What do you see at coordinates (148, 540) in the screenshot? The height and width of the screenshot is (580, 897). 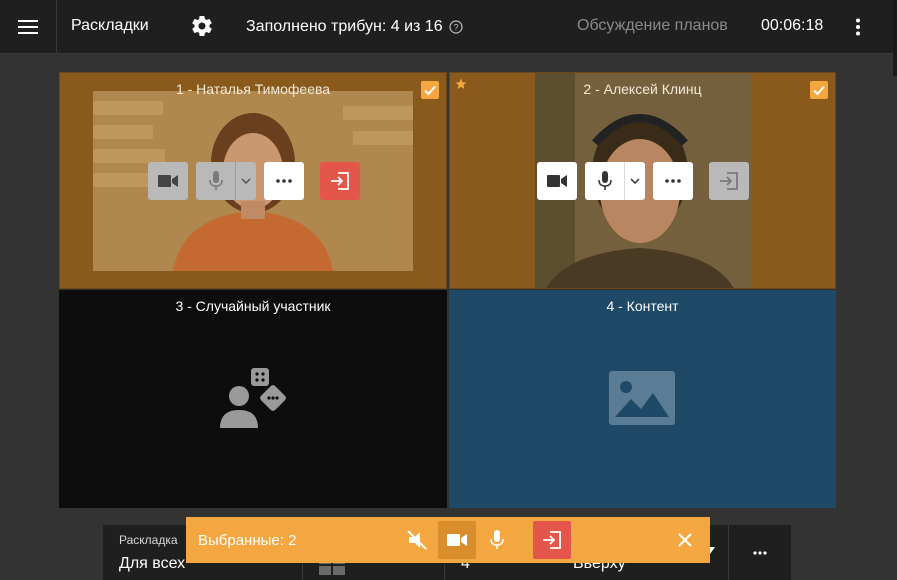 I see `layout-label: Раскладка` at bounding box center [148, 540].